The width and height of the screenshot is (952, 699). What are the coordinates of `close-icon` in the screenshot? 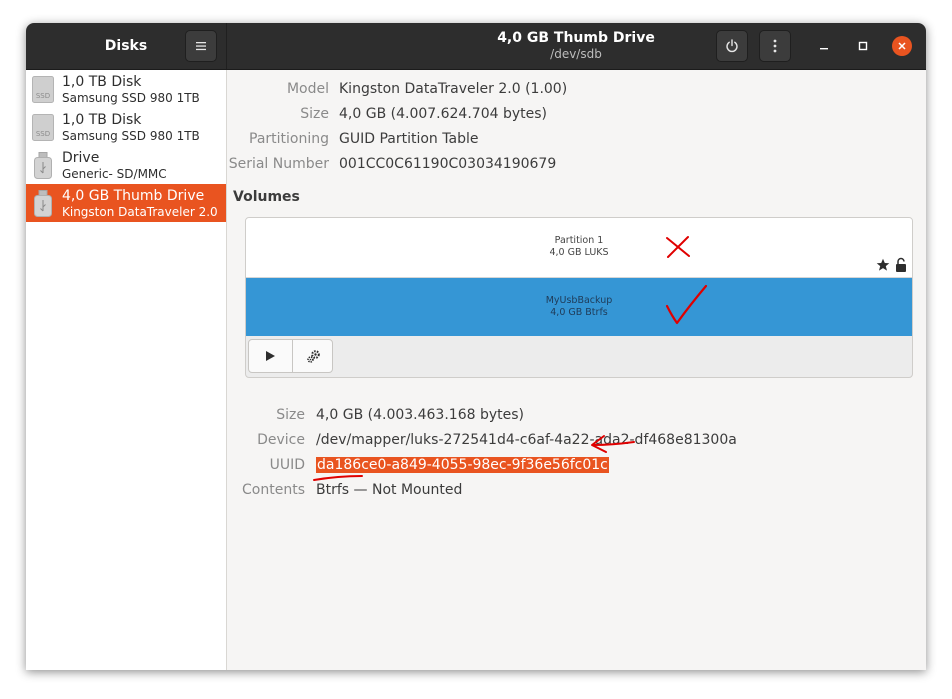 It's located at (902, 46).